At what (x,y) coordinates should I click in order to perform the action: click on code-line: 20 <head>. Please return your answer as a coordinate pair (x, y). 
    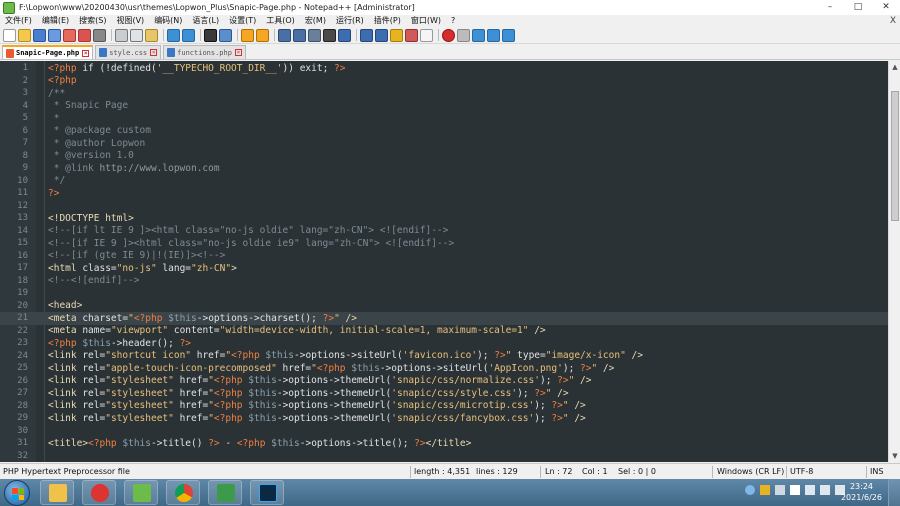
    Looking at the image, I should click on (444, 306).